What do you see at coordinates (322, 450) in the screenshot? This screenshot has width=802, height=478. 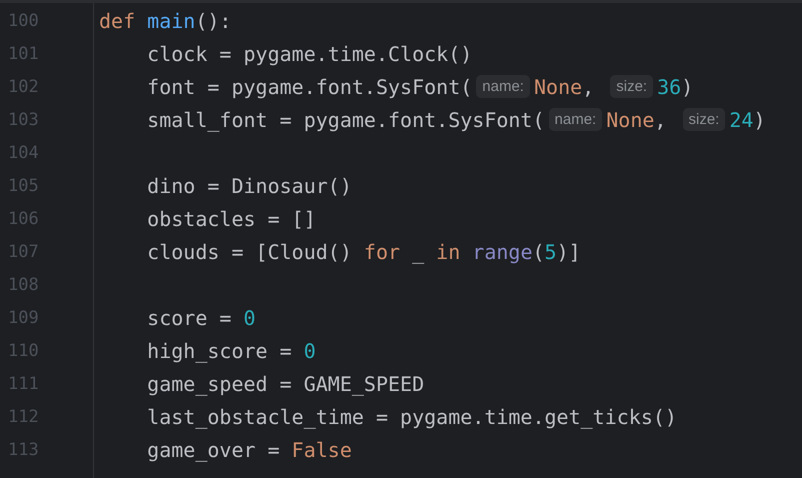 I see `code-keyword: False` at bounding box center [322, 450].